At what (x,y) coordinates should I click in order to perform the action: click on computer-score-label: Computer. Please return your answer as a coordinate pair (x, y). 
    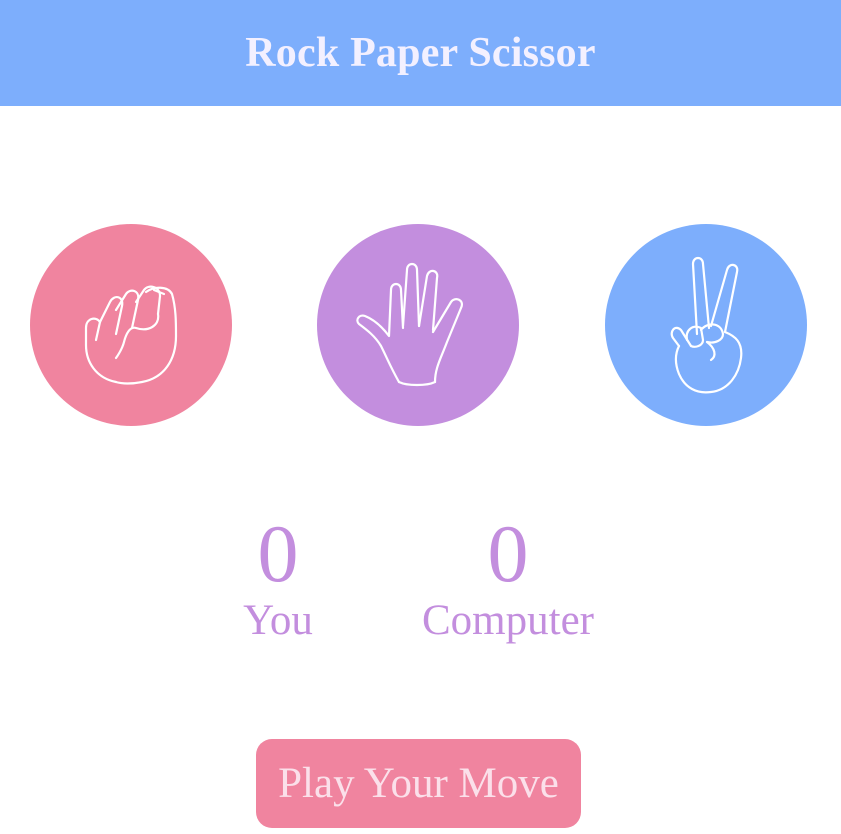
    Looking at the image, I should click on (508, 620).